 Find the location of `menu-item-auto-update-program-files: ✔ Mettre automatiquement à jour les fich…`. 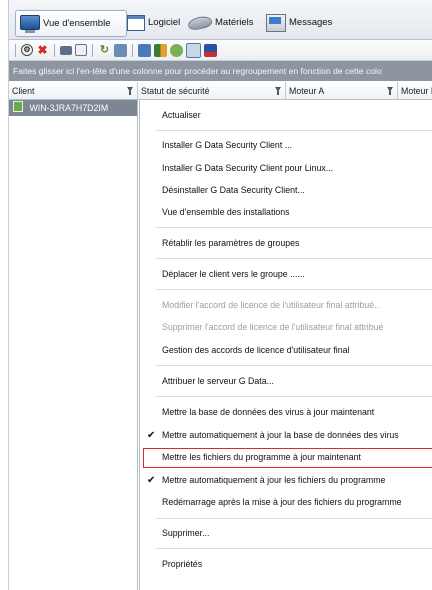

menu-item-auto-update-program-files: ✔ Mettre automatiquement à jour les fich… is located at coordinates (286, 480).